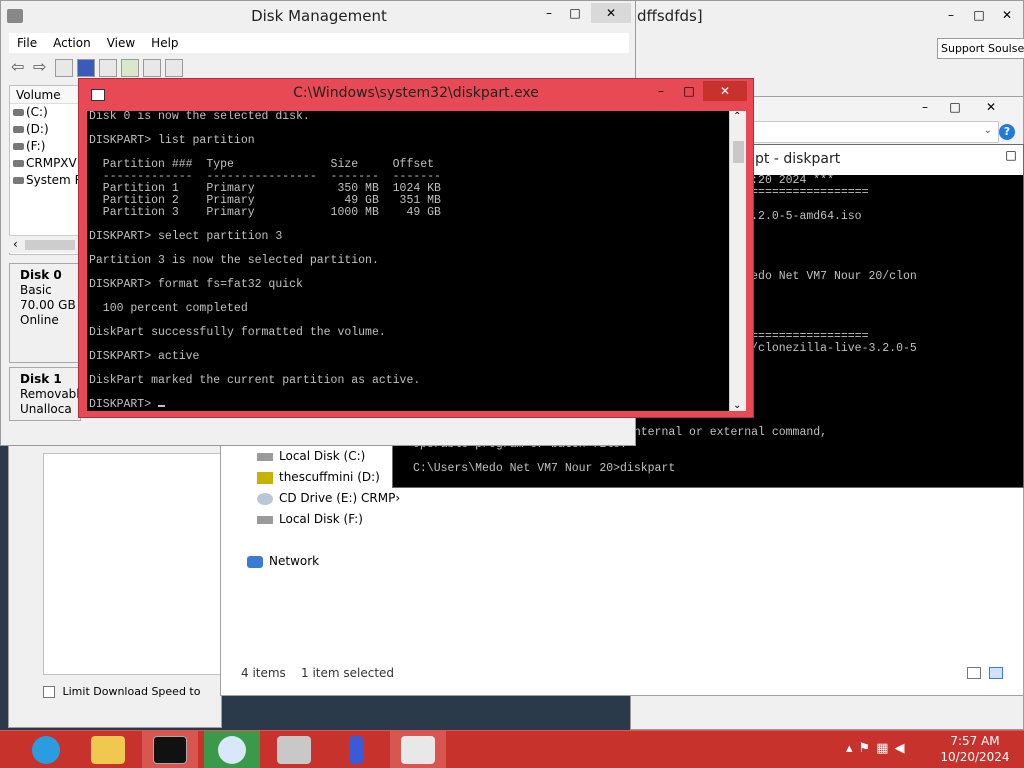 The image size is (1024, 768). Describe the element at coordinates (974, 673) in the screenshot. I see `details-view-icon` at that location.